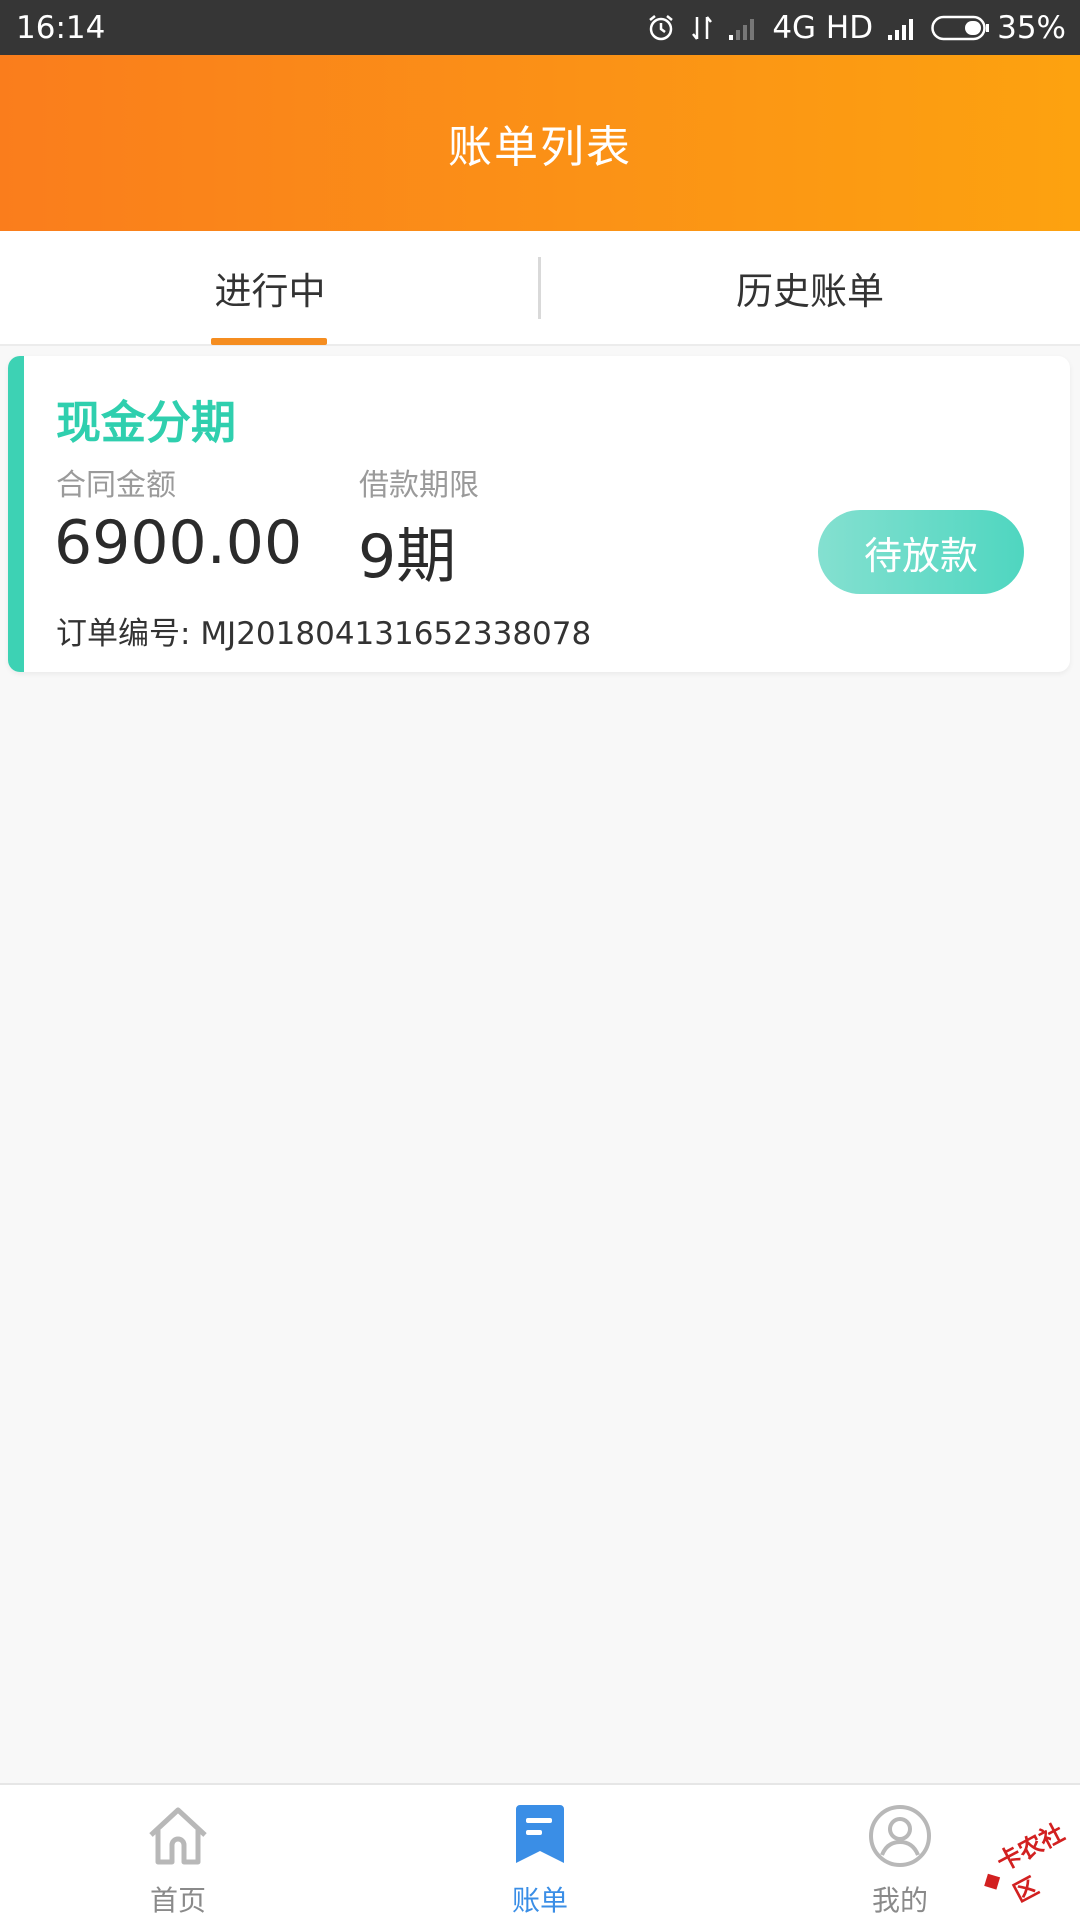 The height and width of the screenshot is (1920, 1080). What do you see at coordinates (116, 485) in the screenshot?
I see `amount-label: 合同金额` at bounding box center [116, 485].